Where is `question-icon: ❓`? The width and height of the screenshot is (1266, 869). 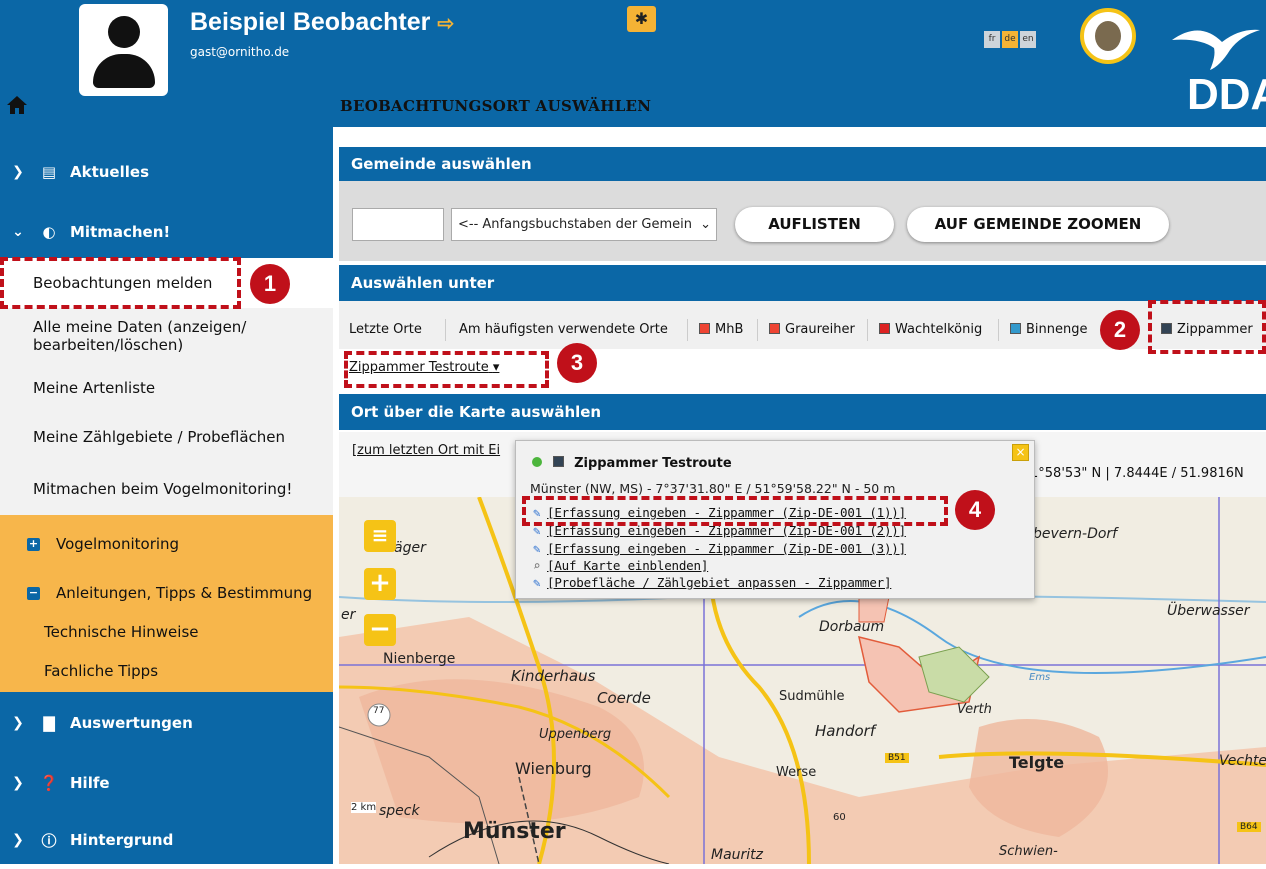
question-icon: ❓ is located at coordinates (49, 783).